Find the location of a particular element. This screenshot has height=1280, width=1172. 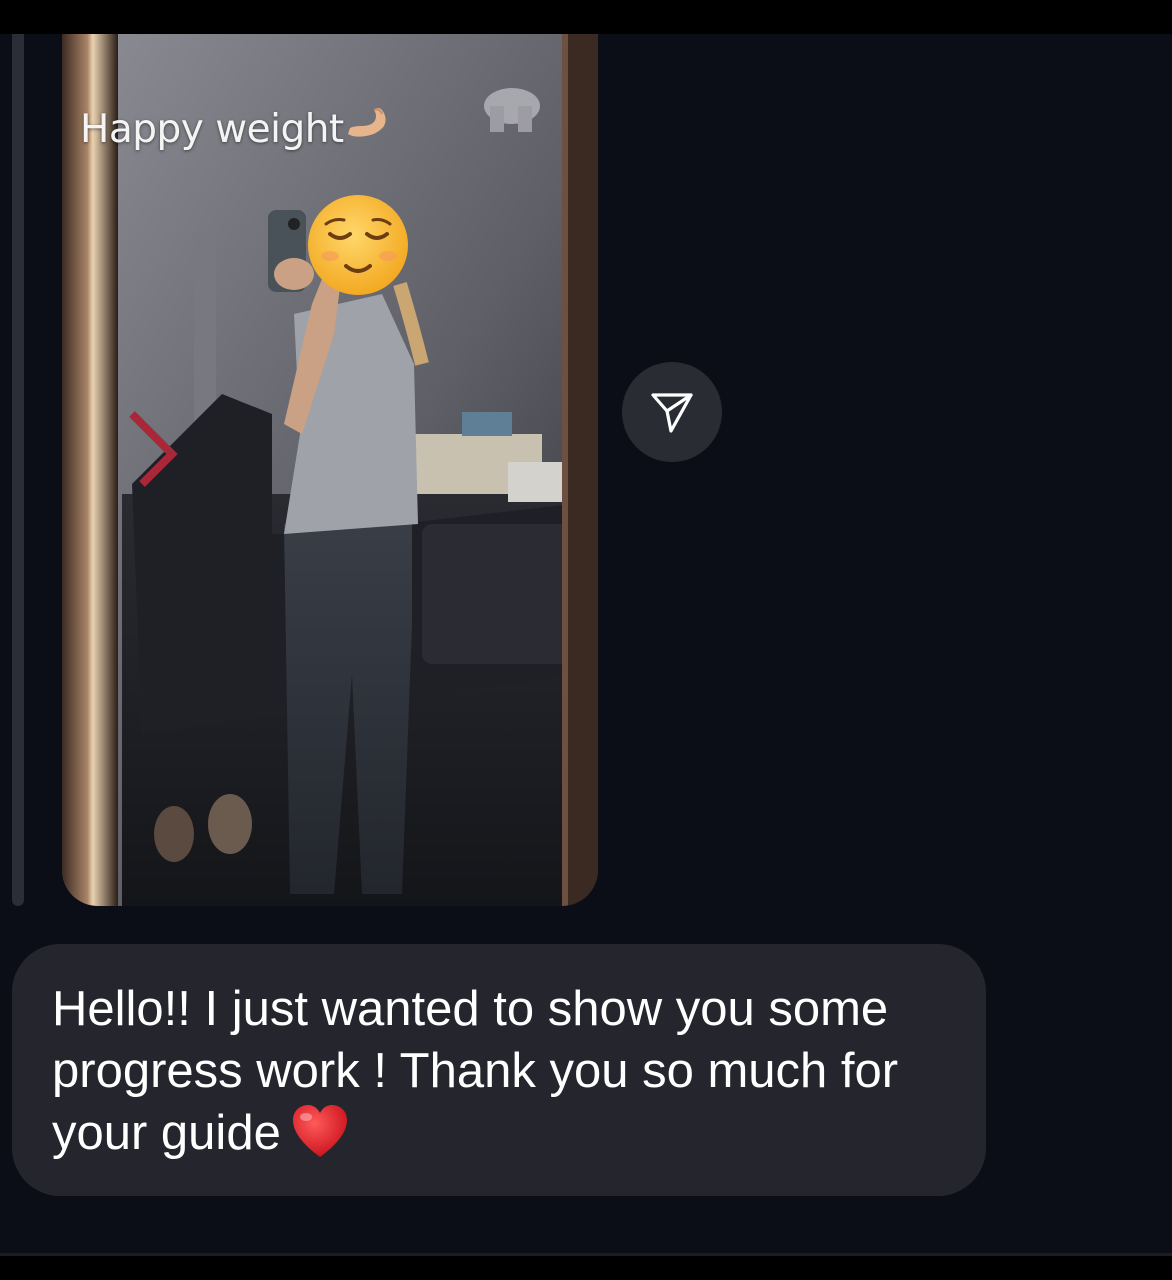

story-caption: Happy weight is located at coordinates (235, 128).